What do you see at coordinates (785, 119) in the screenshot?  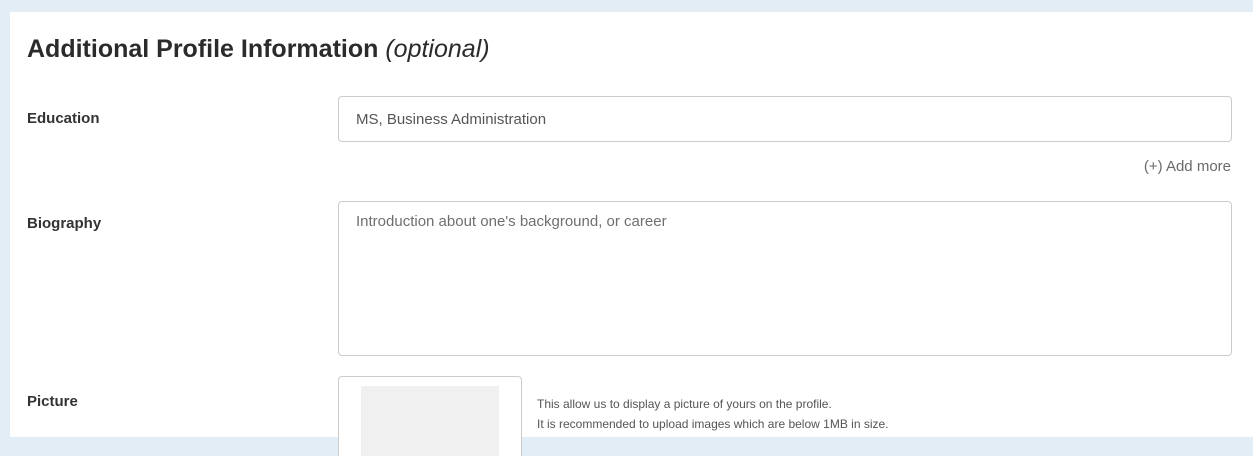 I see `education-input` at bounding box center [785, 119].